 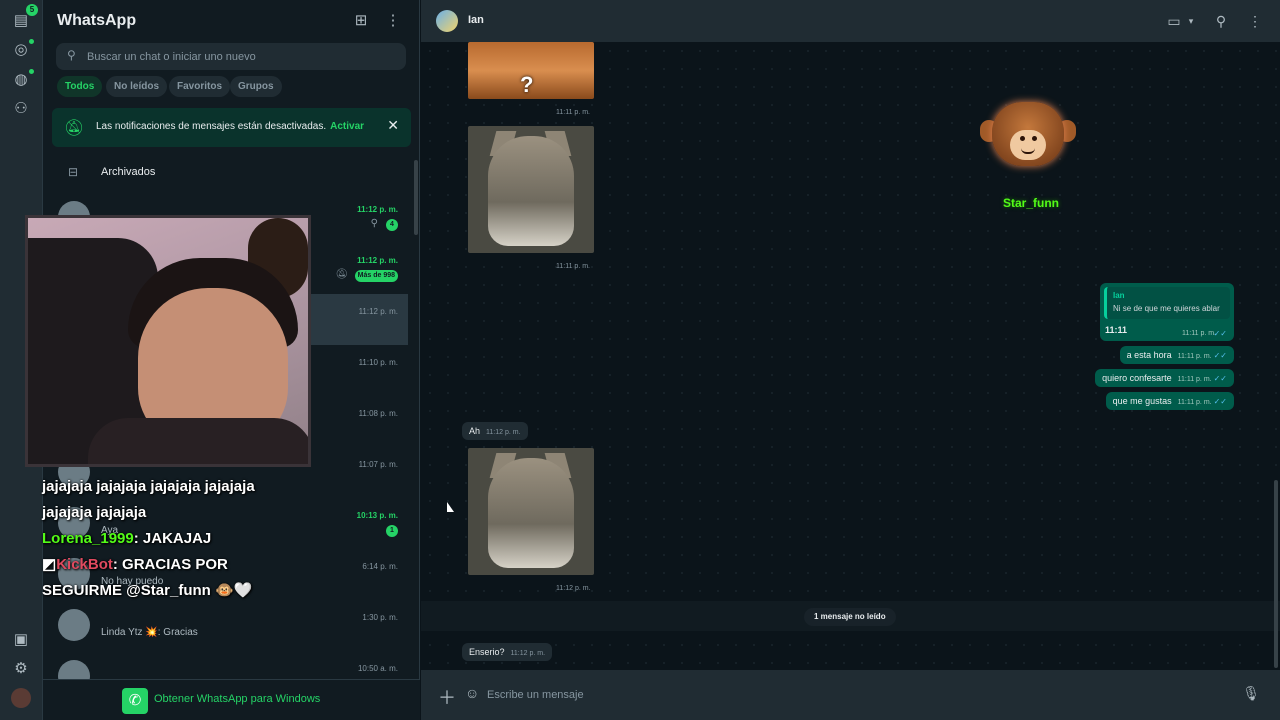 I want to click on outgoing-message: que me gustas 11:11 p. m. ✓✓, so click(x=1169, y=401).